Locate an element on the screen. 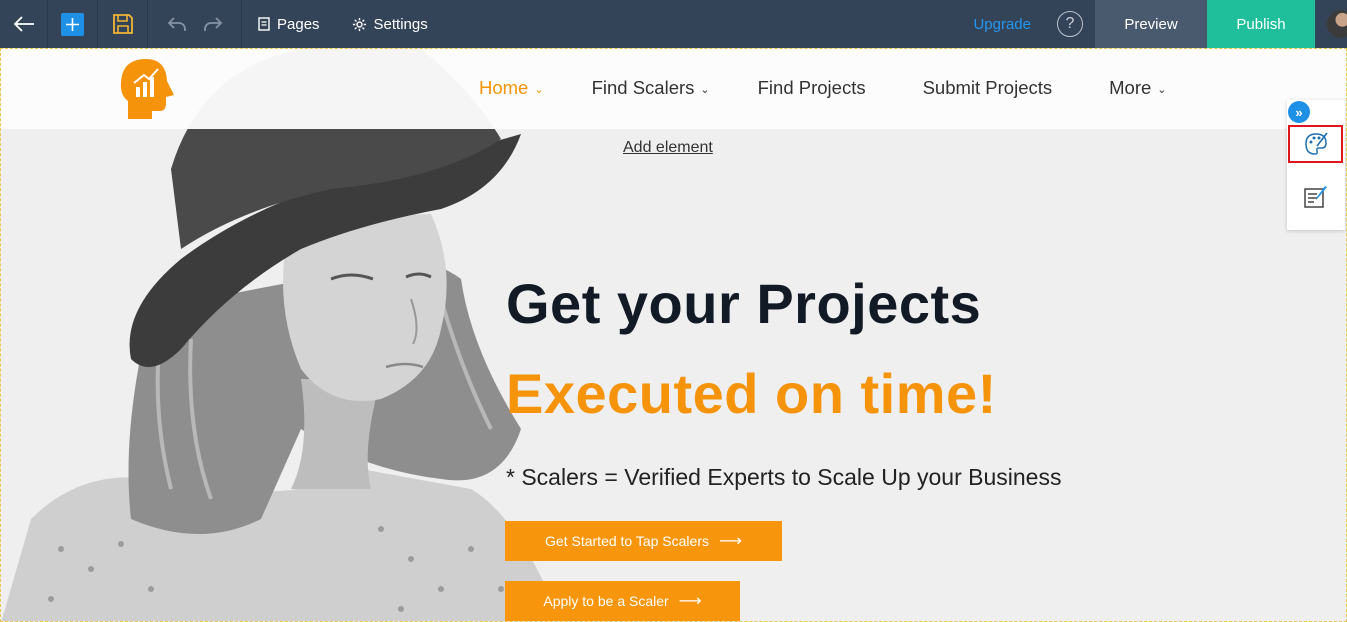 The width and height of the screenshot is (1347, 622). plus-icon is located at coordinates (72, 24).